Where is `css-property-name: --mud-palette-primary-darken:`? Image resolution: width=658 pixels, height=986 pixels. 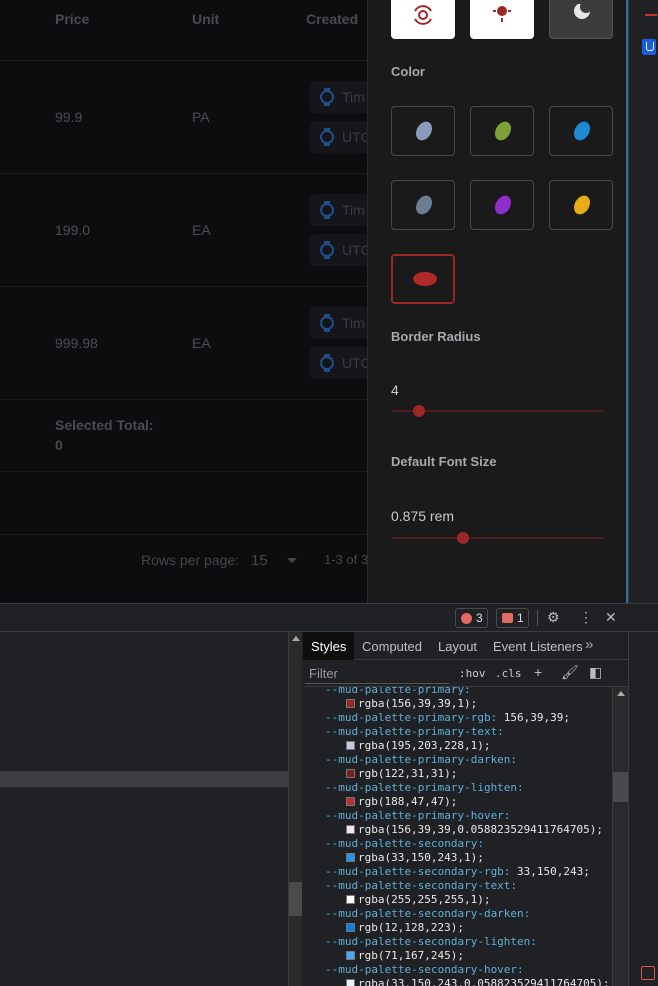
css-property-name: --mud-palette-primary-darken: is located at coordinates (421, 759).